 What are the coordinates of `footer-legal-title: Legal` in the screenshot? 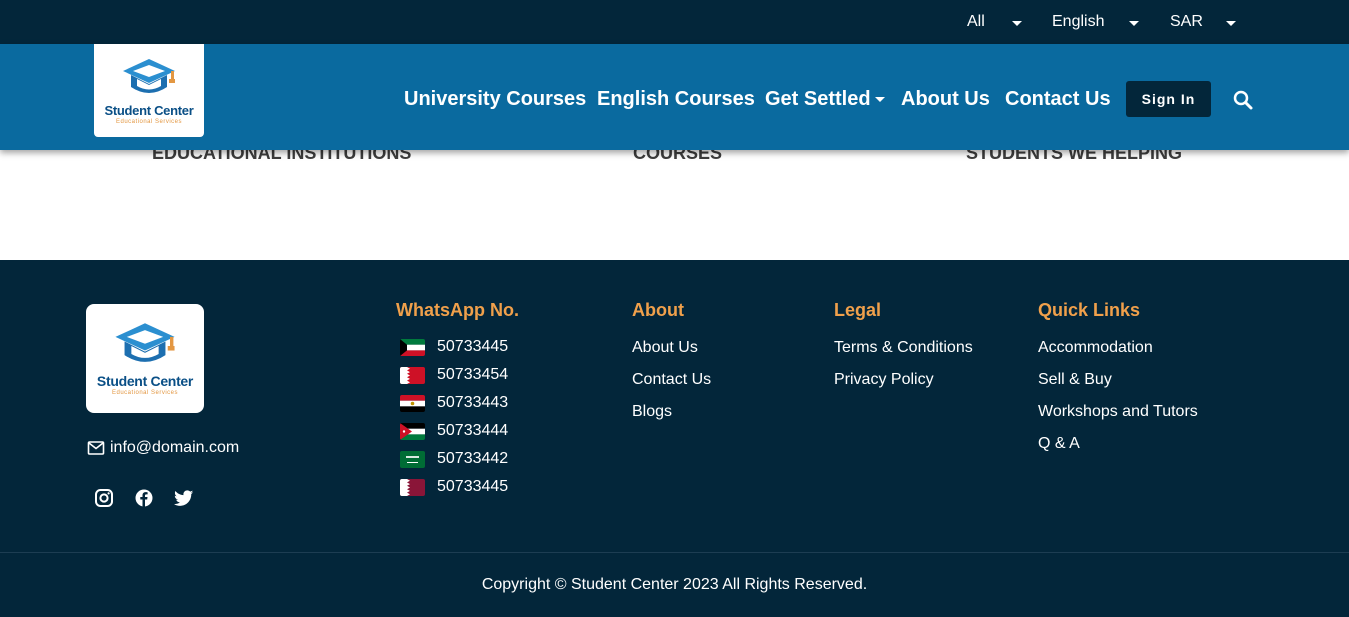 It's located at (858, 310).